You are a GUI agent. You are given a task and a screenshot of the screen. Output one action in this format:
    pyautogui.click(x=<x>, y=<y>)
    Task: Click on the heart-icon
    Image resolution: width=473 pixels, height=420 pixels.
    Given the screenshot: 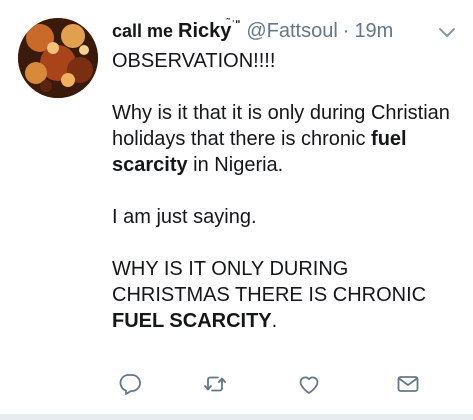 What is the action you would take?
    pyautogui.click(x=309, y=385)
    